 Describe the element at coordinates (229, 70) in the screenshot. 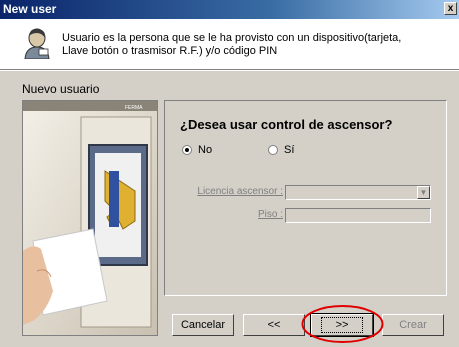

I see `header-divider` at that location.